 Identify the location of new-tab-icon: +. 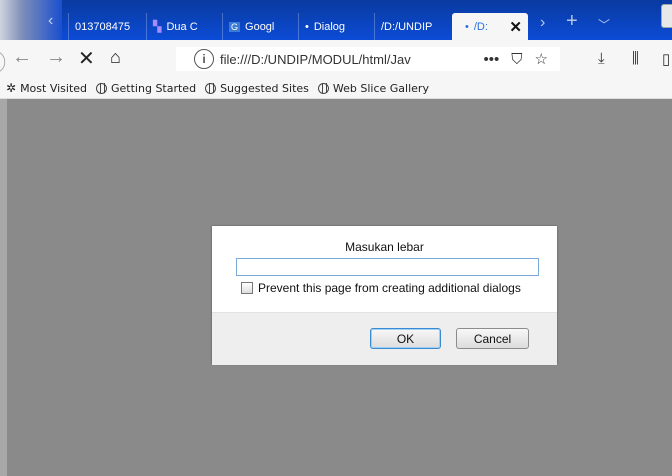
(572, 21).